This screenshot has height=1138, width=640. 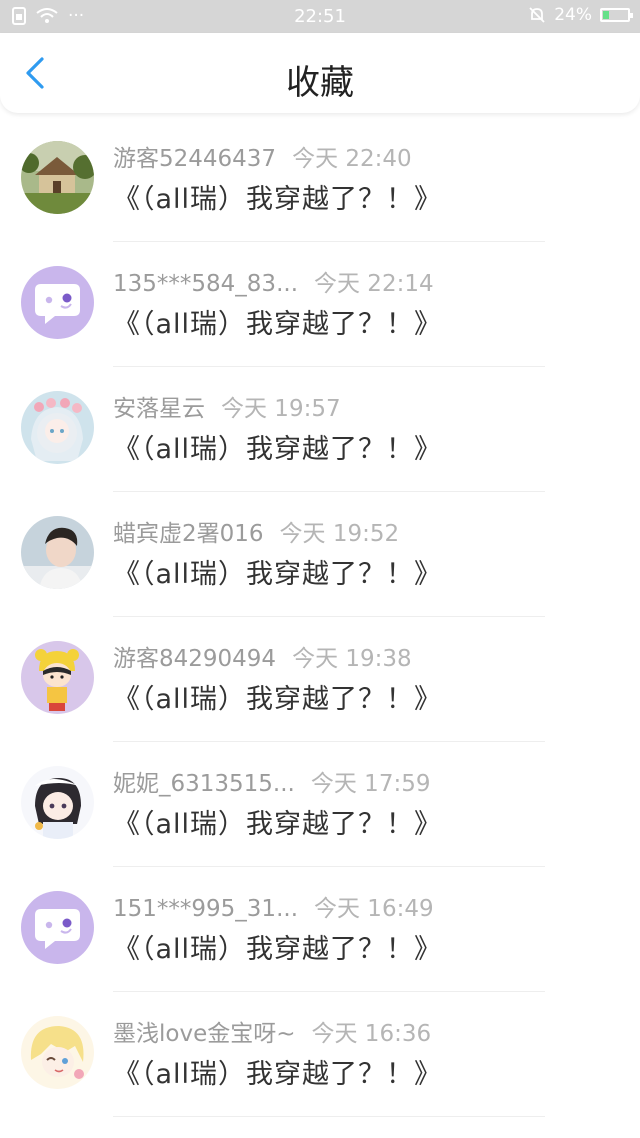 I want to click on list-item: 安落星云 今天 19:57 《（all瑞）我穿越了？！》, so click(x=320, y=429).